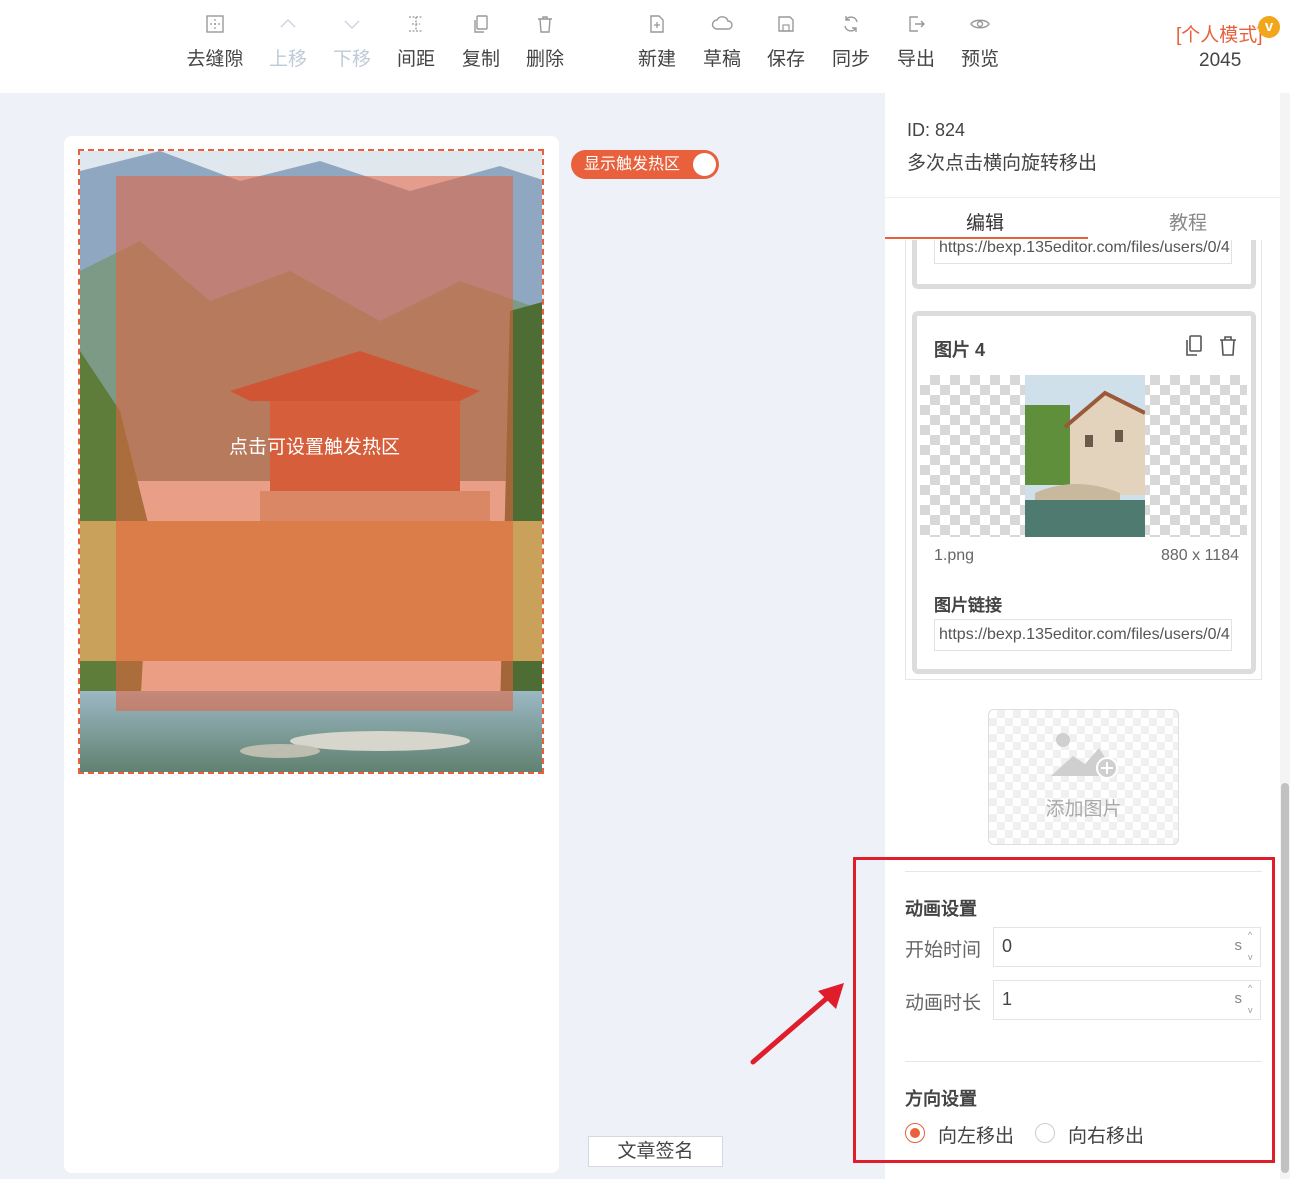 This screenshot has width=1290, height=1179. I want to click on new-button: 新建, so click(657, 42).